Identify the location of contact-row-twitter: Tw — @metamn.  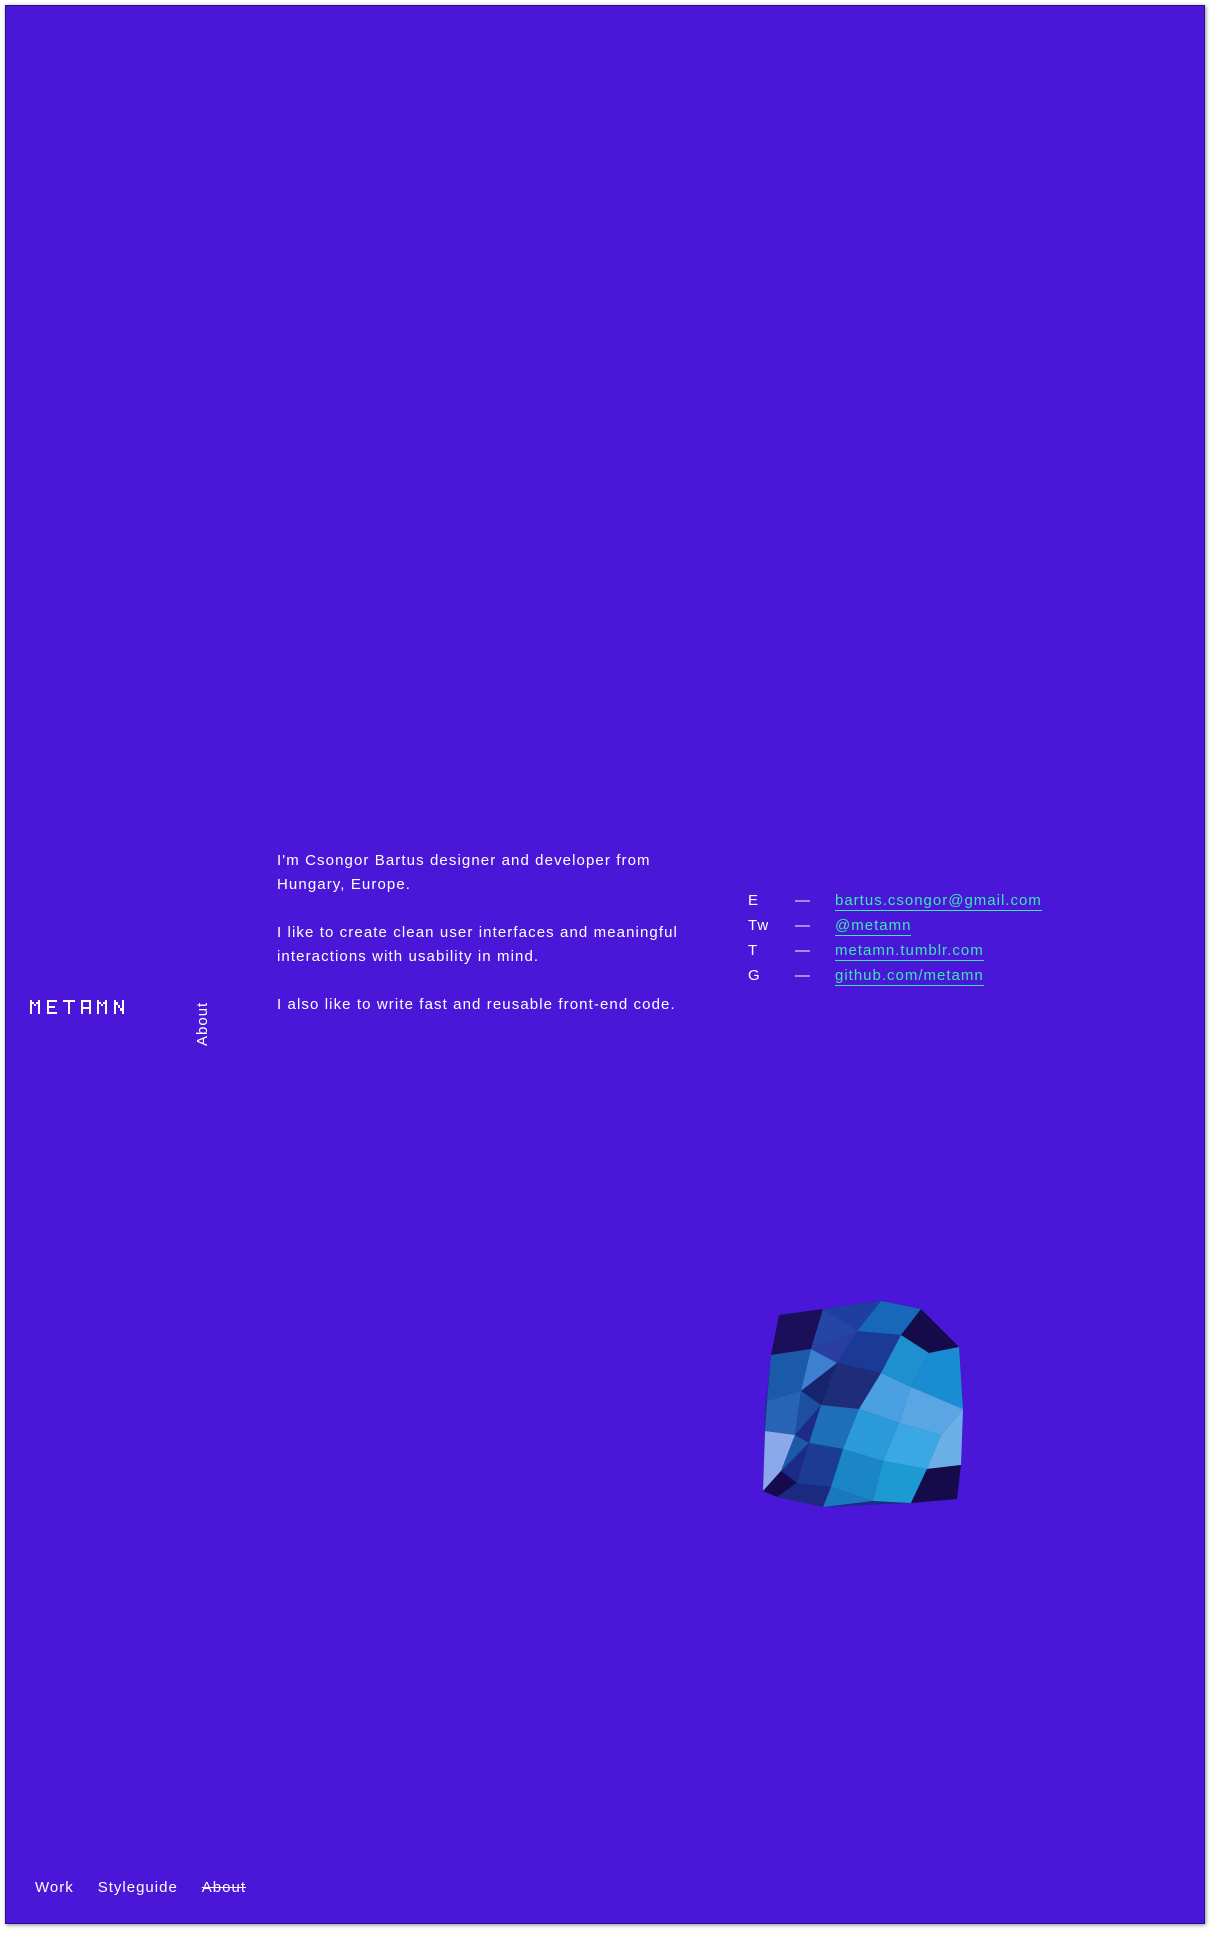
(918, 929).